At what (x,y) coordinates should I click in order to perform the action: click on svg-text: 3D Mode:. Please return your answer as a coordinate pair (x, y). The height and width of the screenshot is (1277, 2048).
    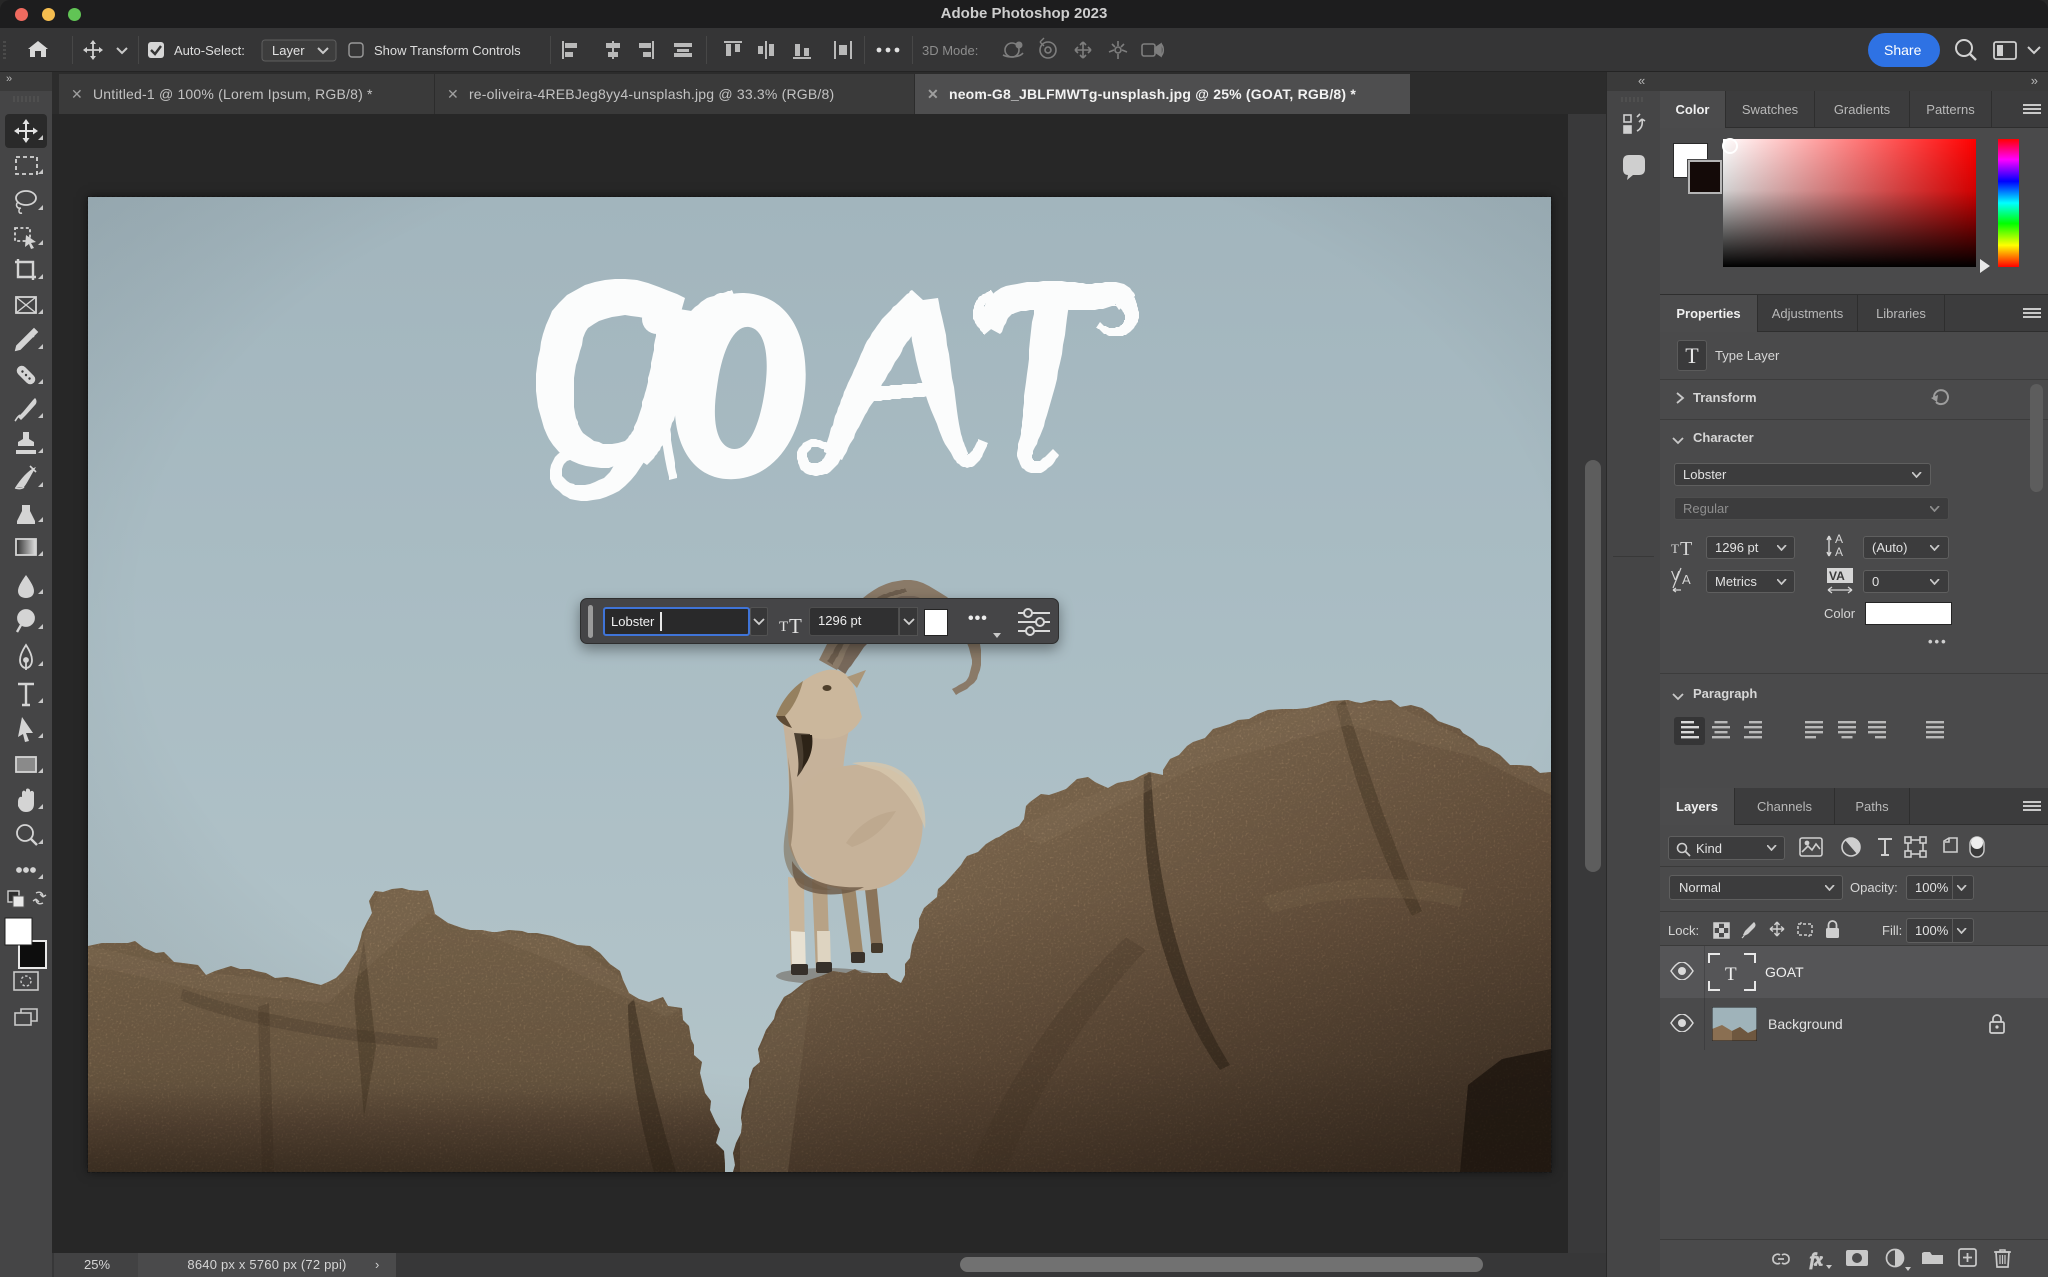
    Looking at the image, I should click on (950, 50).